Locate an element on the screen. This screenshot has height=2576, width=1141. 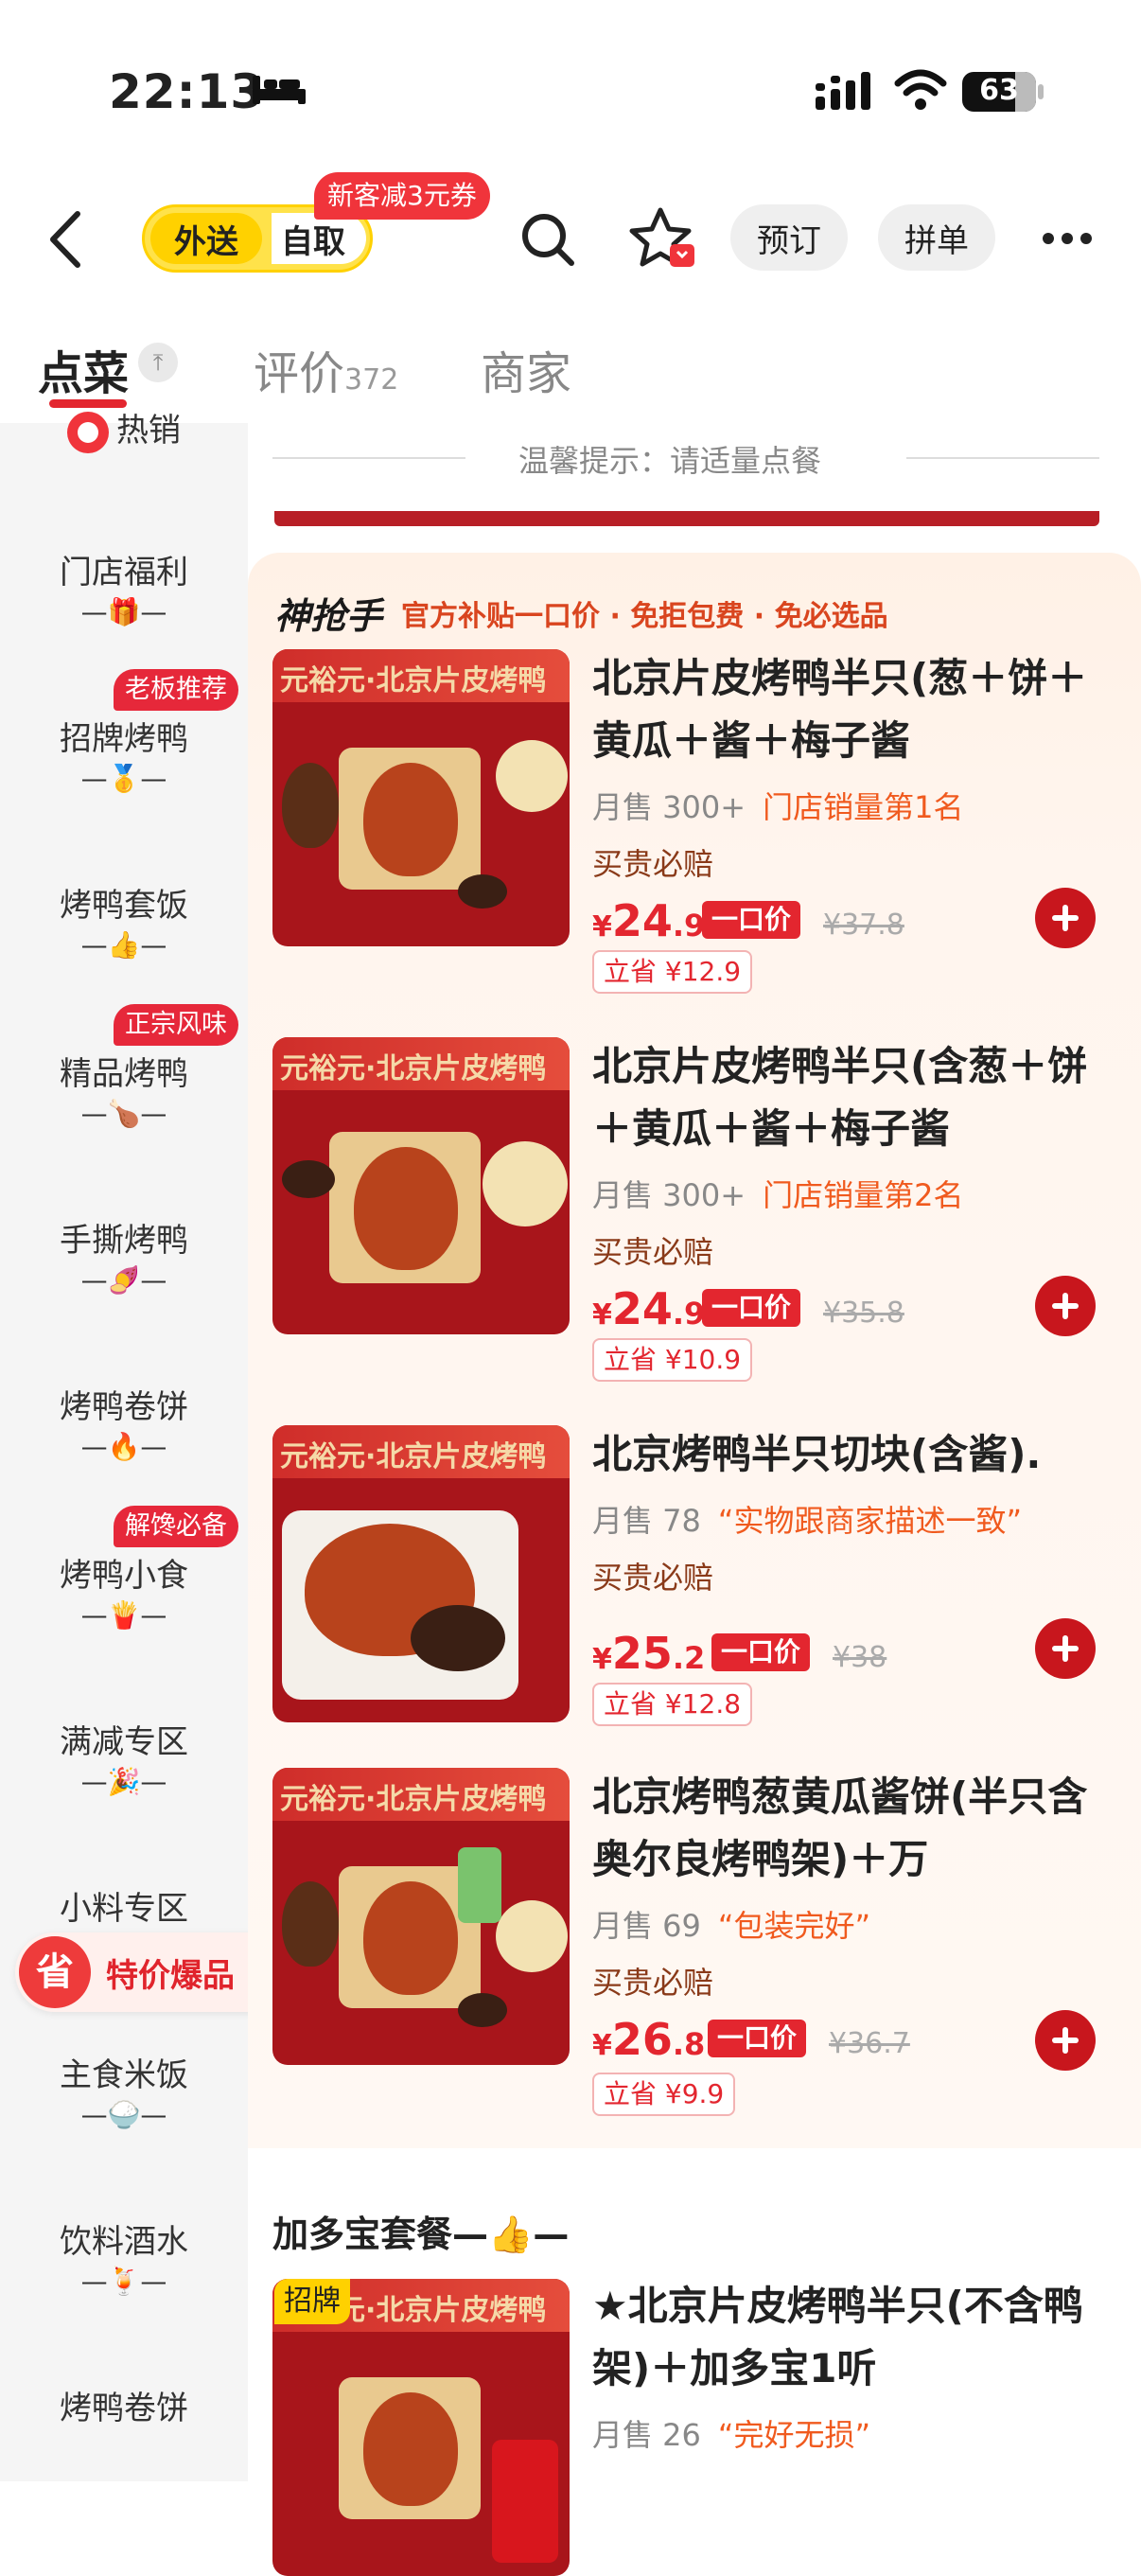
sidebar-item-duck-wraps: 烤鸭卷饼 —🔥— is located at coordinates (124, 1421).